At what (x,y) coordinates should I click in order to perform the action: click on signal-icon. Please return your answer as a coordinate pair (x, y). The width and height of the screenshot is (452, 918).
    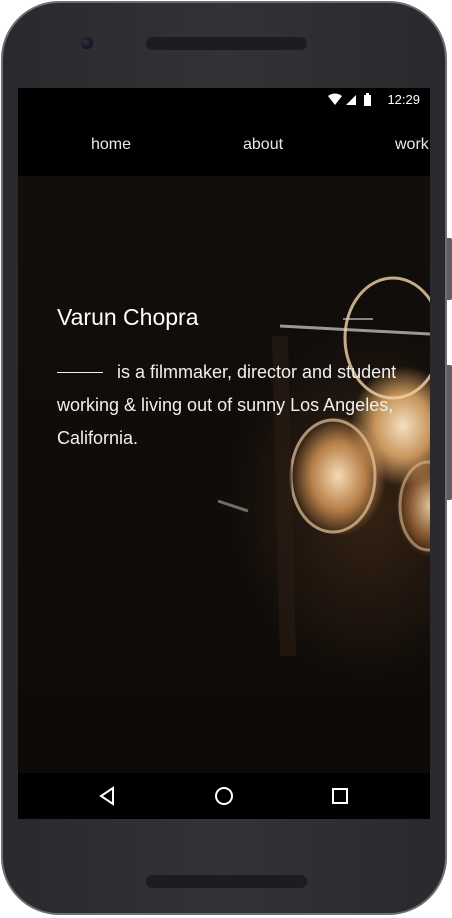
    Looking at the image, I should click on (351, 100).